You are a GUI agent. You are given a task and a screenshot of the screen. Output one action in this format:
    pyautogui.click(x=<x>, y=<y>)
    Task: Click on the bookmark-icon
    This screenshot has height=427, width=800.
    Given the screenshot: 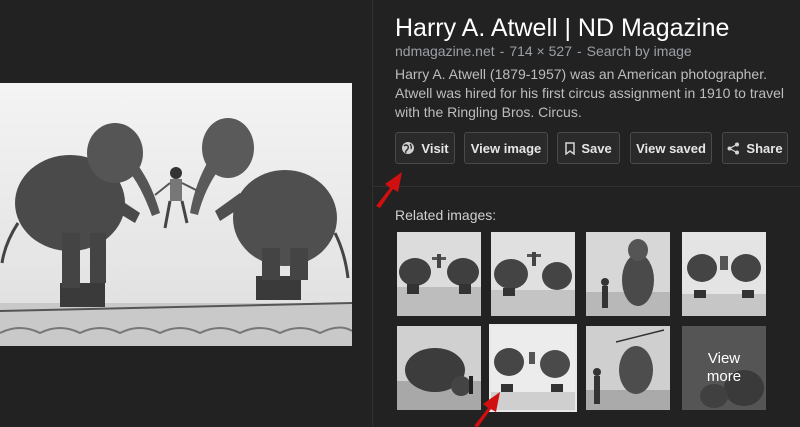 What is the action you would take?
    pyautogui.click(x=570, y=148)
    